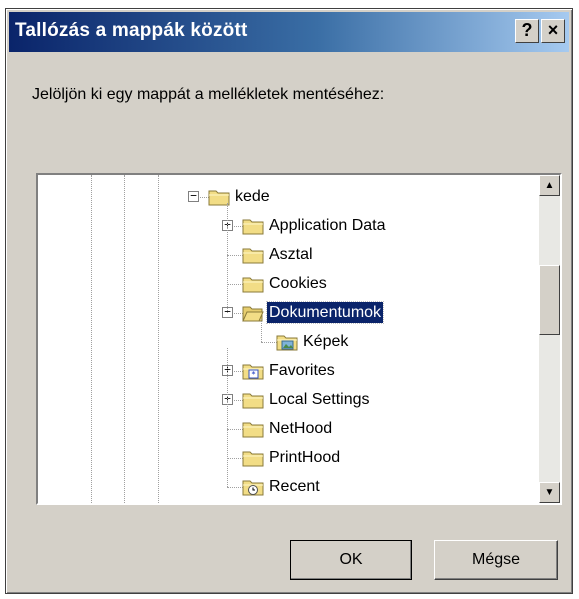  What do you see at coordinates (553, 31) in the screenshot?
I see `close-button: ×` at bounding box center [553, 31].